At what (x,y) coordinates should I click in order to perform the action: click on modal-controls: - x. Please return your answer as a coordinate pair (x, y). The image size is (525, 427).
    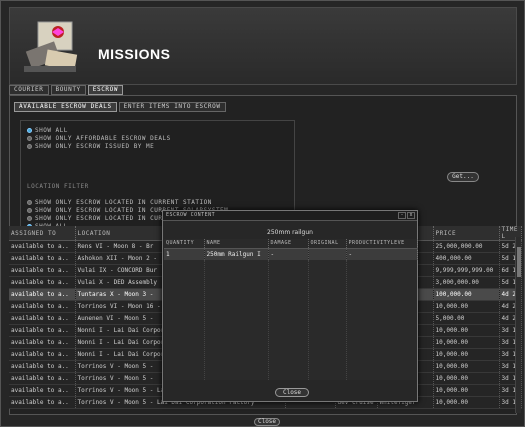
    Looking at the image, I should click on (406, 215).